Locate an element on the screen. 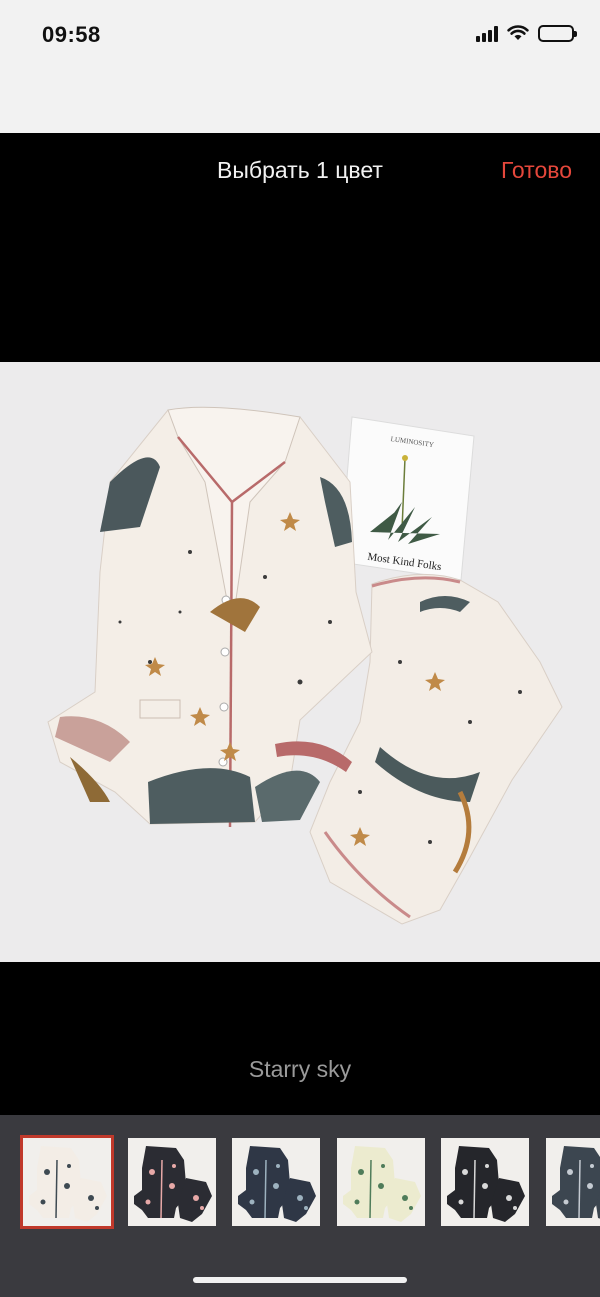 The height and width of the screenshot is (1297, 600). done-button: Готово is located at coordinates (536, 170).